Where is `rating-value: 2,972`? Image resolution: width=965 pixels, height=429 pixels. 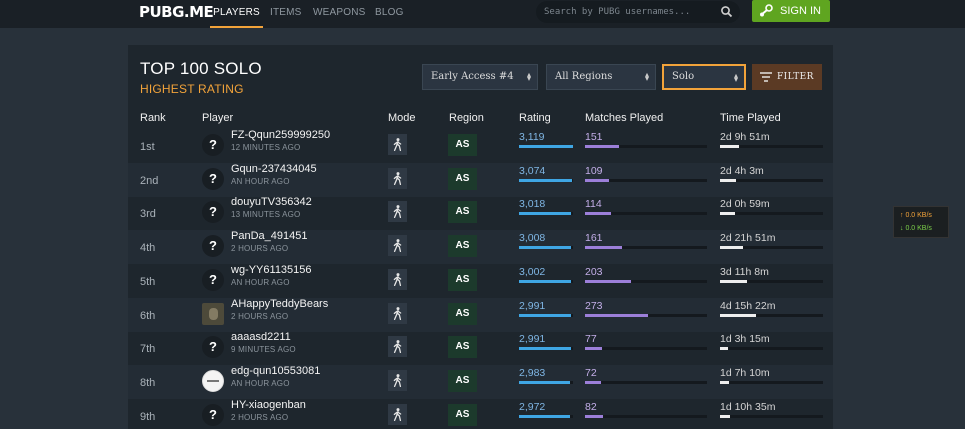
rating-value: 2,972 is located at coordinates (532, 406).